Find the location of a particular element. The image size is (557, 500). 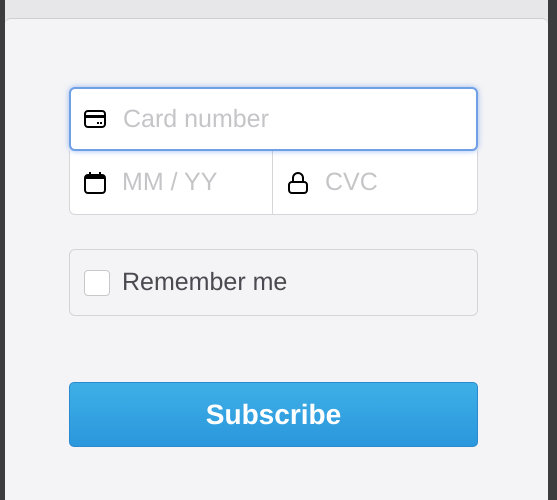

checkbox-label: Remember me is located at coordinates (205, 282).